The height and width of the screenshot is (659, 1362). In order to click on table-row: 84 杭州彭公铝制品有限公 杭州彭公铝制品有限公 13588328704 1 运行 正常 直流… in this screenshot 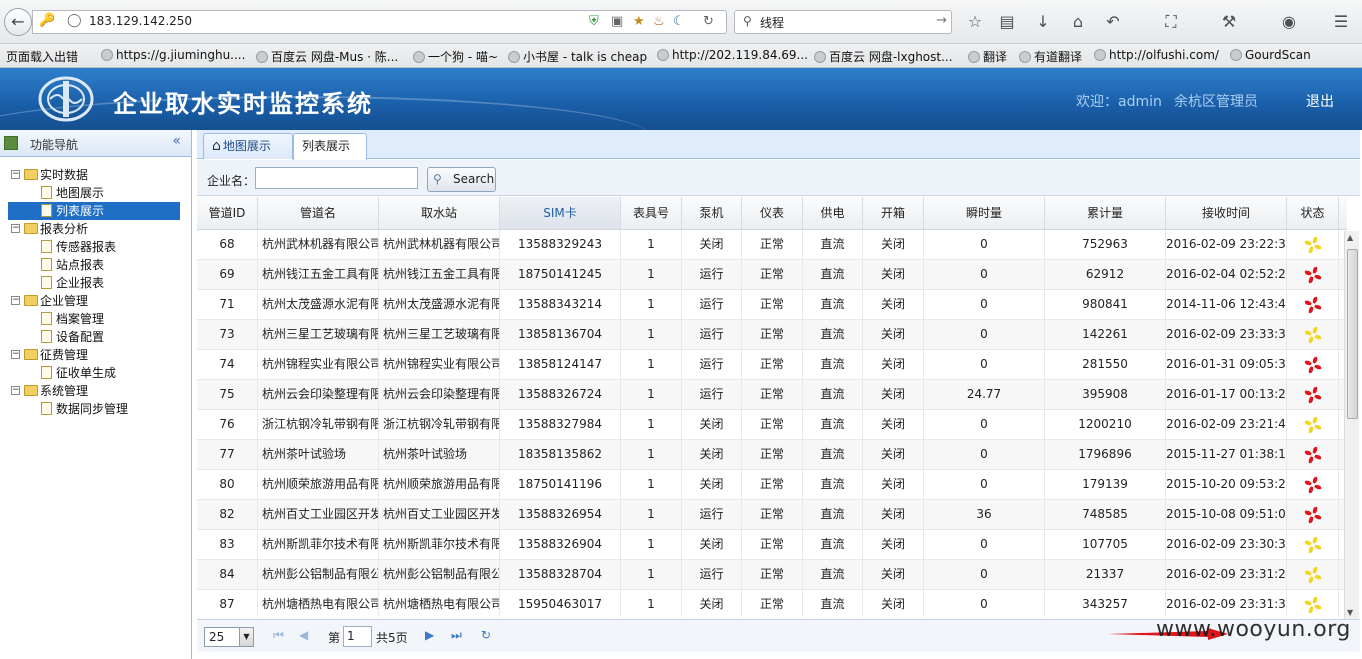, I will do `click(772, 575)`.